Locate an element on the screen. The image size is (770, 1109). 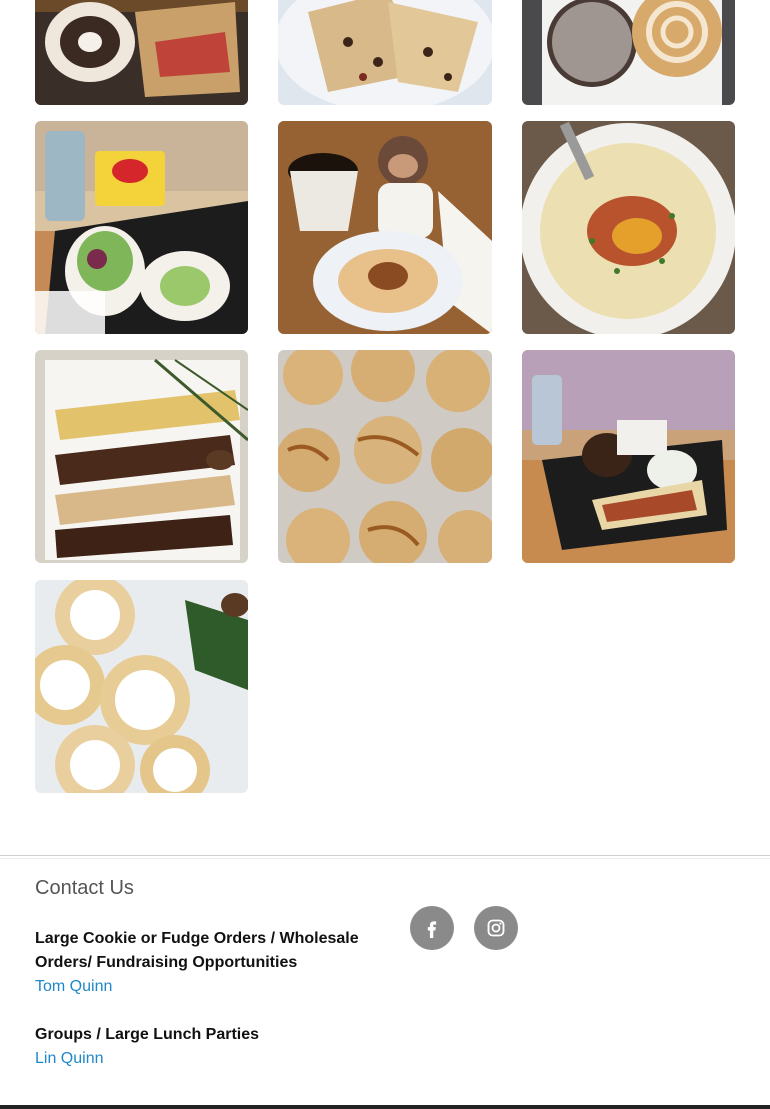
photo-coffee-monkey is located at coordinates (385, 227).